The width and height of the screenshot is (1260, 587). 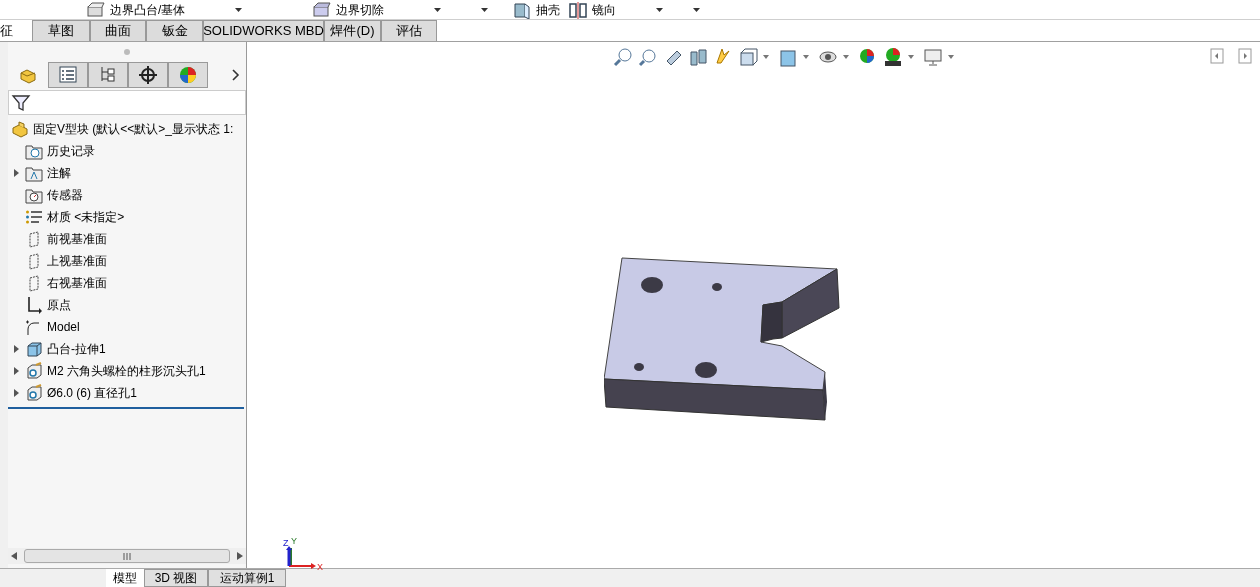 I want to click on filter-field, so click(x=127, y=102).